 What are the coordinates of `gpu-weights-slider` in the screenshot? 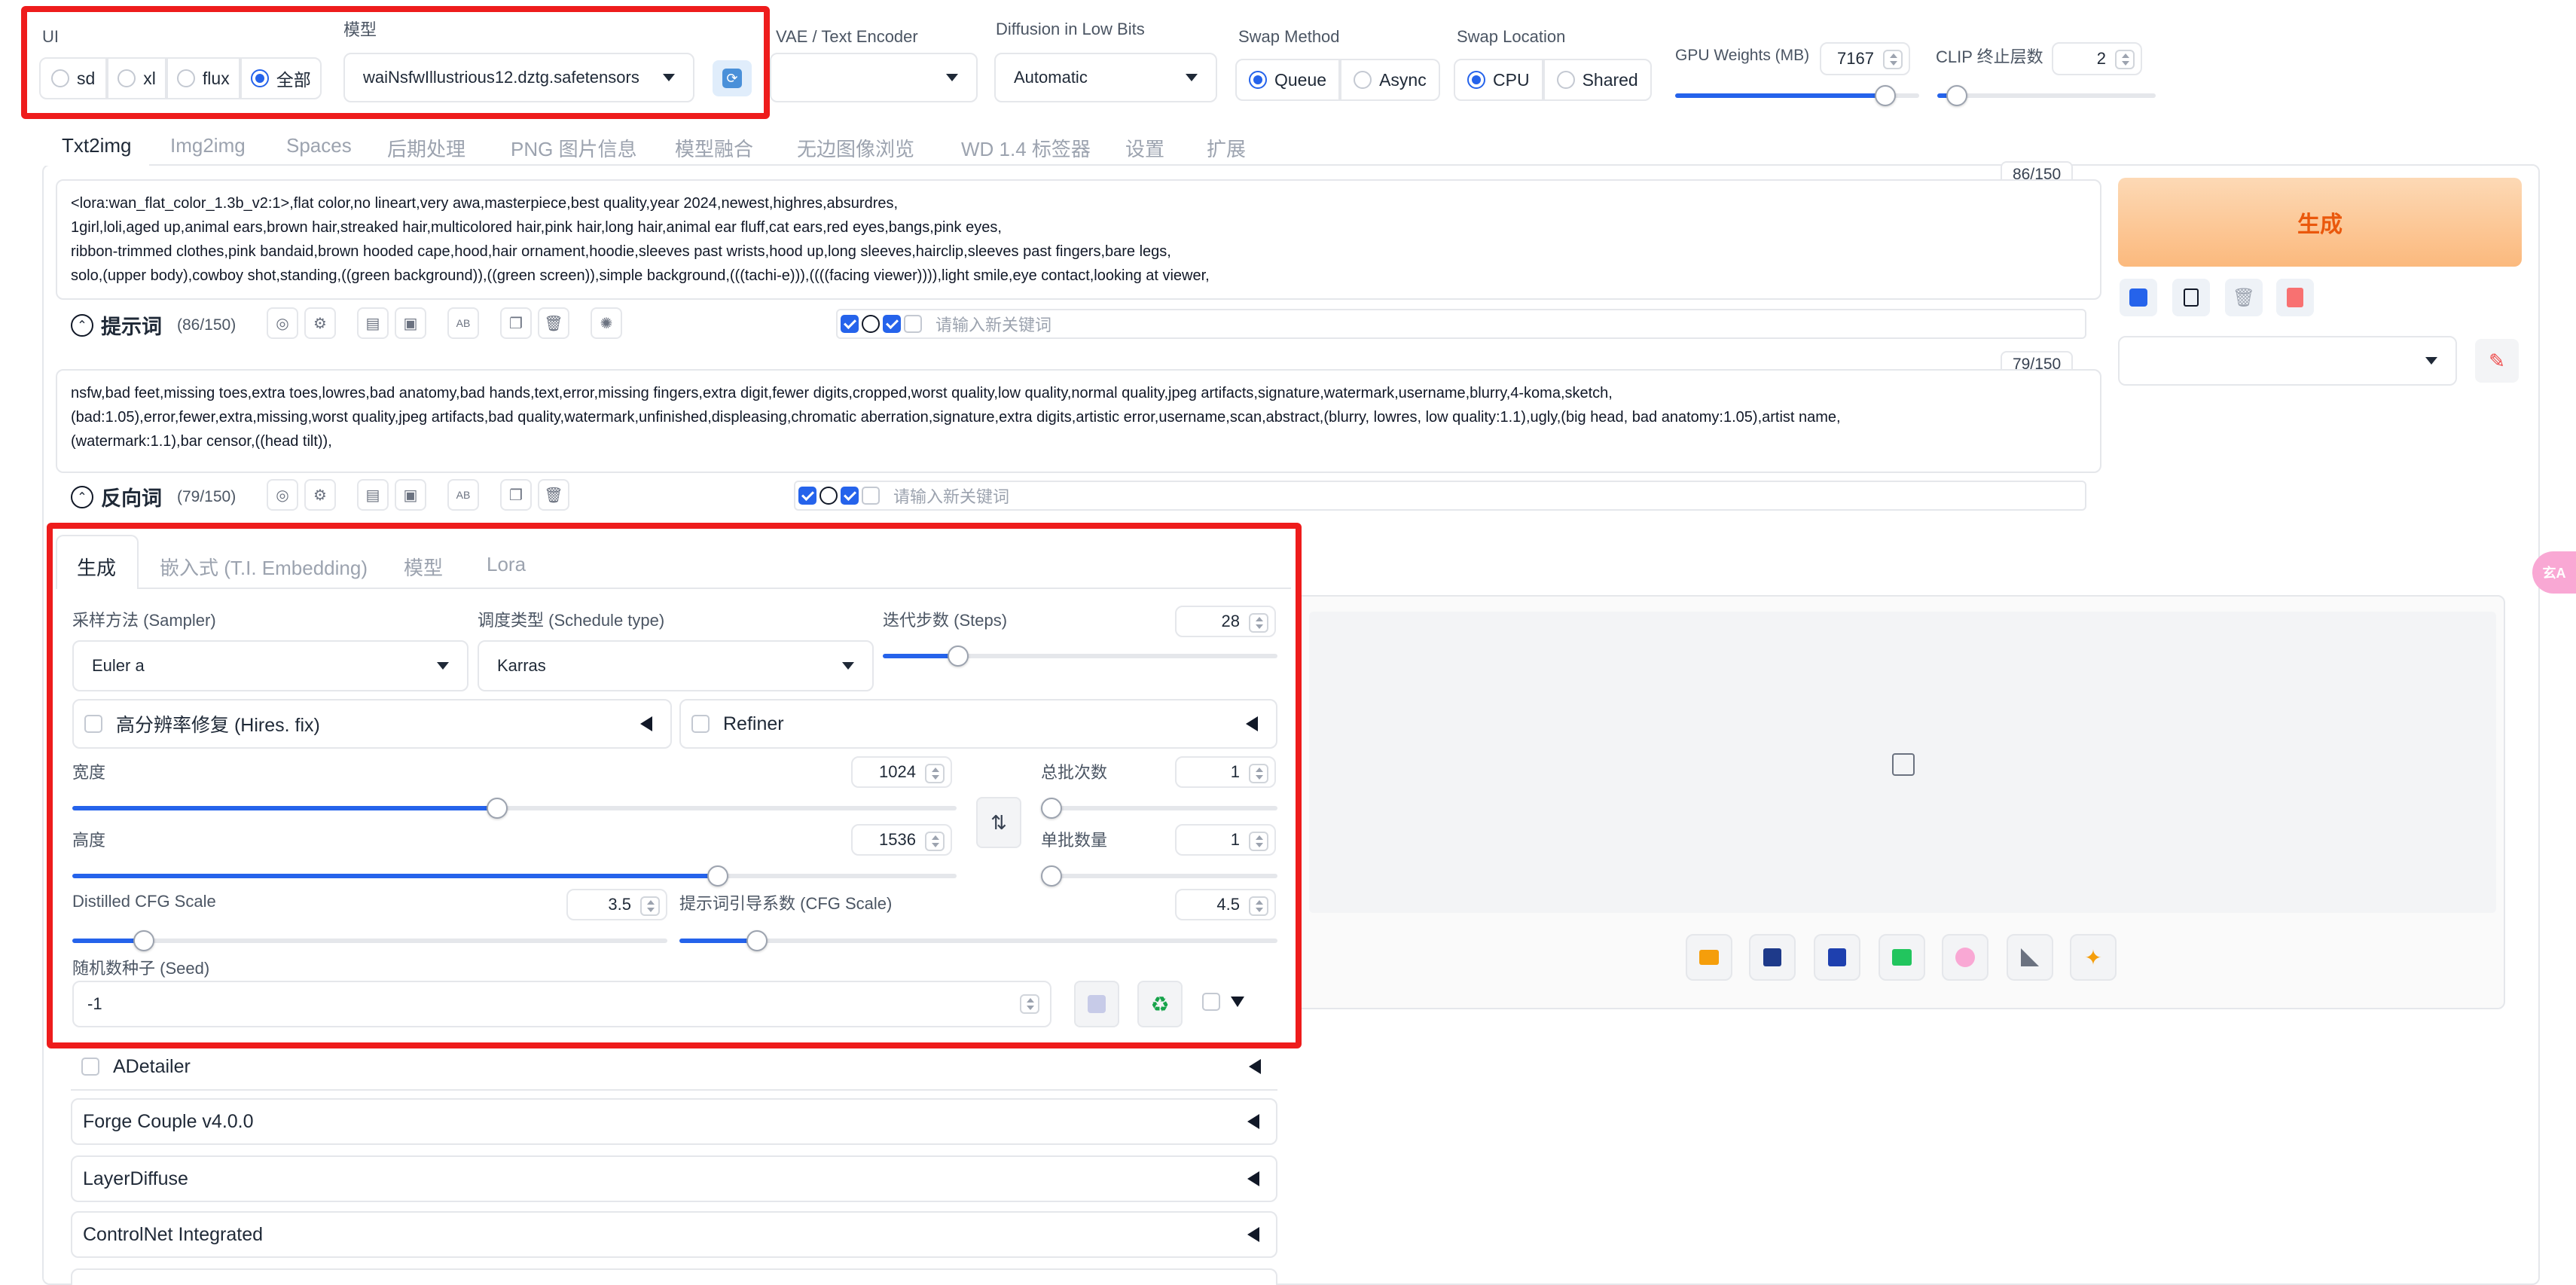 It's located at (1797, 95).